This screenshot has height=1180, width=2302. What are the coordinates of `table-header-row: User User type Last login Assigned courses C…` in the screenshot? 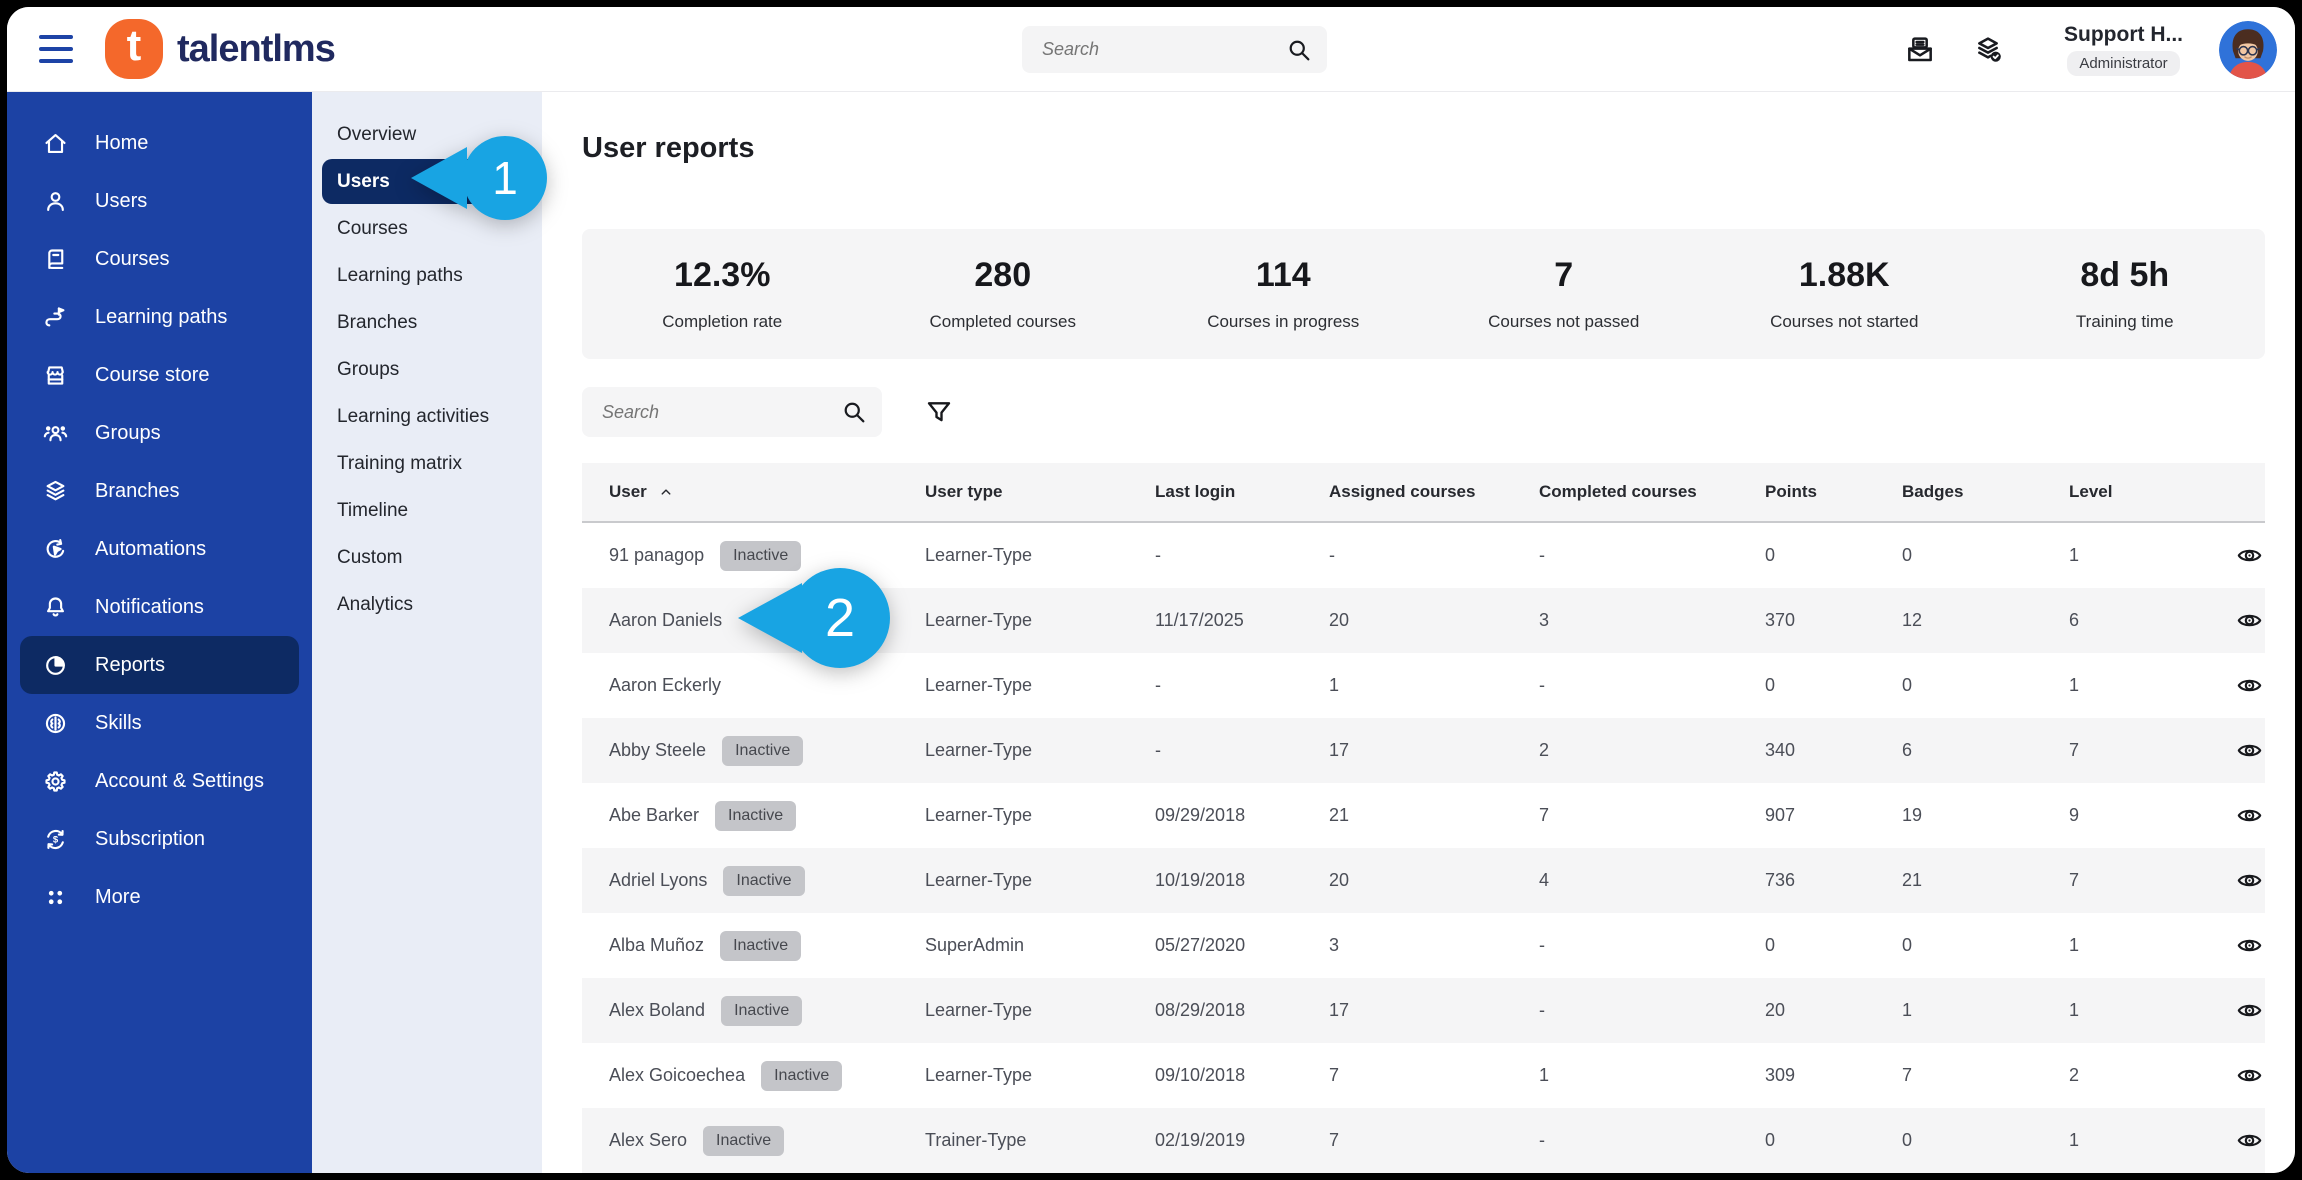 It's located at (1423, 493).